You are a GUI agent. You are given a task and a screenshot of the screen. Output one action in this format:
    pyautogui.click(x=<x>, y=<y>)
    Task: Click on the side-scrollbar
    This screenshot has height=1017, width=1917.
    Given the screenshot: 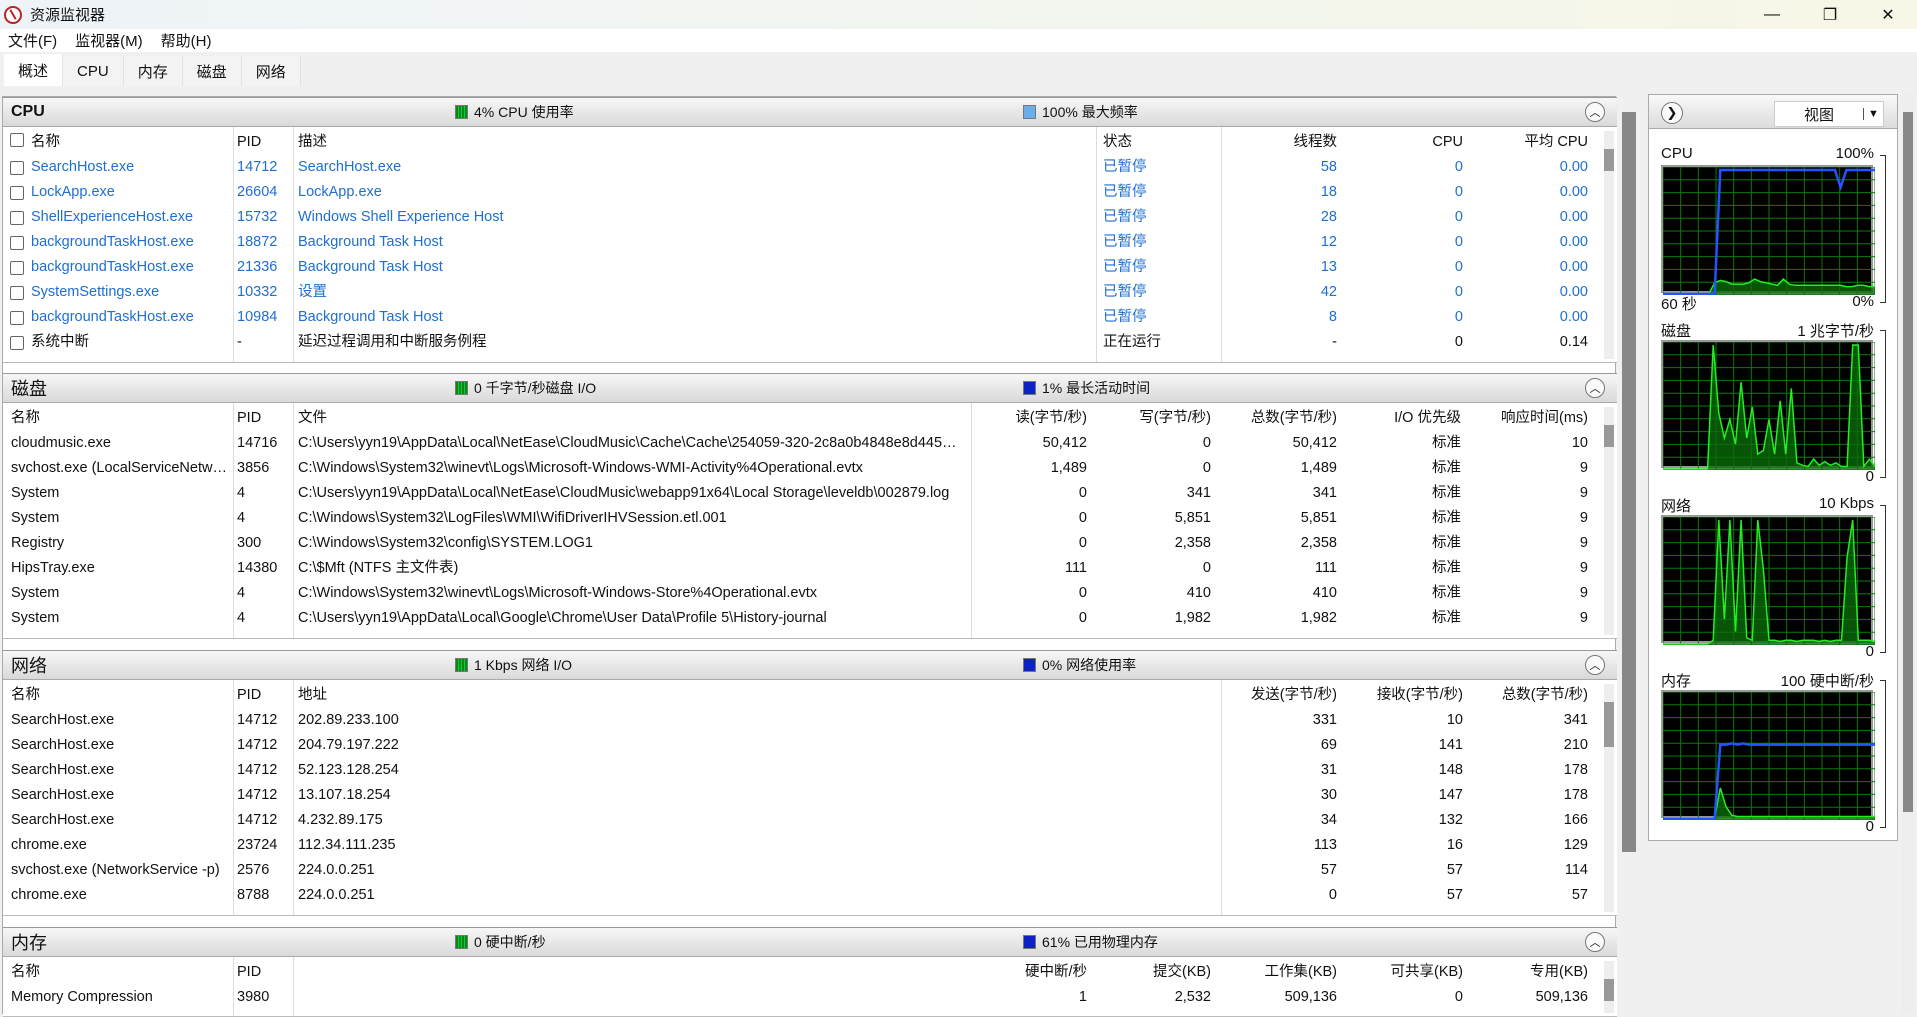 What is the action you would take?
    pyautogui.click(x=1908, y=554)
    